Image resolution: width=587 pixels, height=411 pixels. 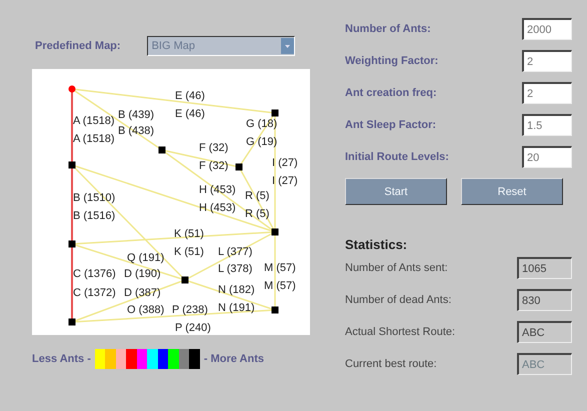 What do you see at coordinates (94, 198) in the screenshot?
I see `edge-label: B (1510)` at bounding box center [94, 198].